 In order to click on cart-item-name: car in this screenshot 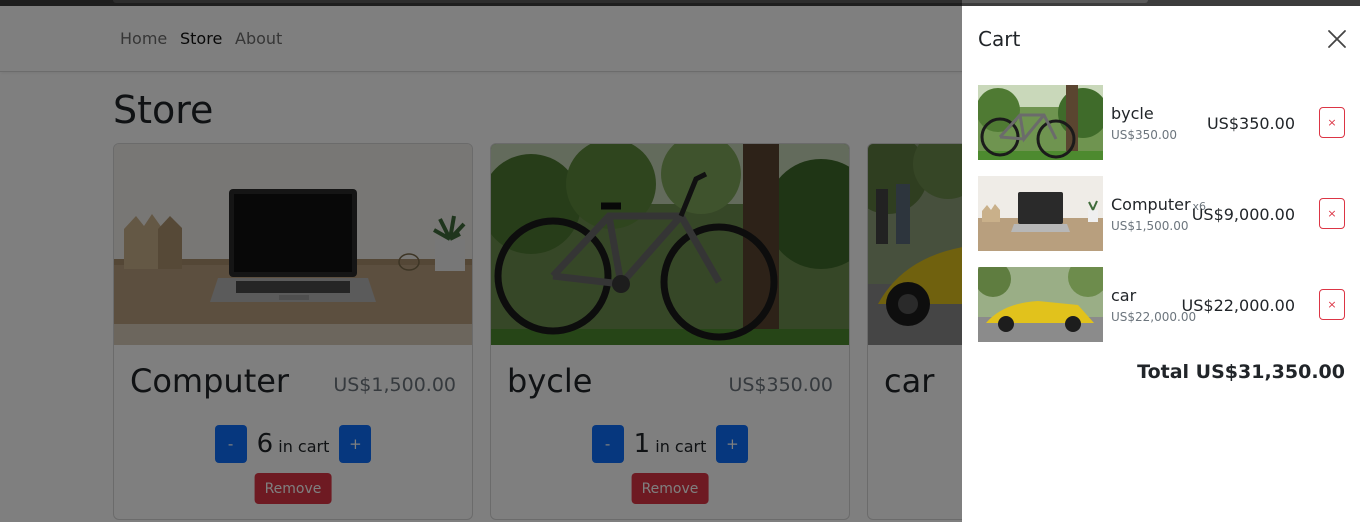, I will do `click(1124, 295)`.